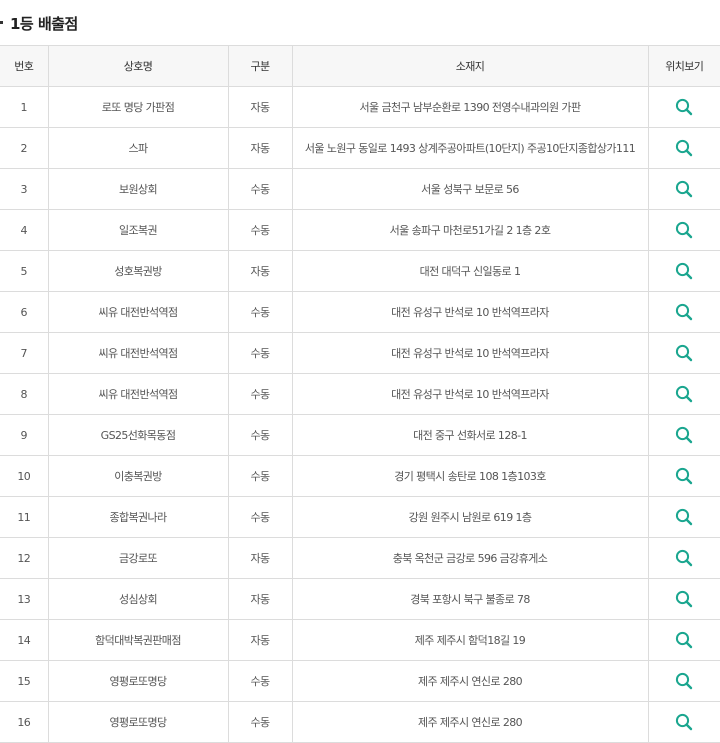 Image resolution: width=720 pixels, height=743 pixels. I want to click on store-name: 스파, so click(138, 148).